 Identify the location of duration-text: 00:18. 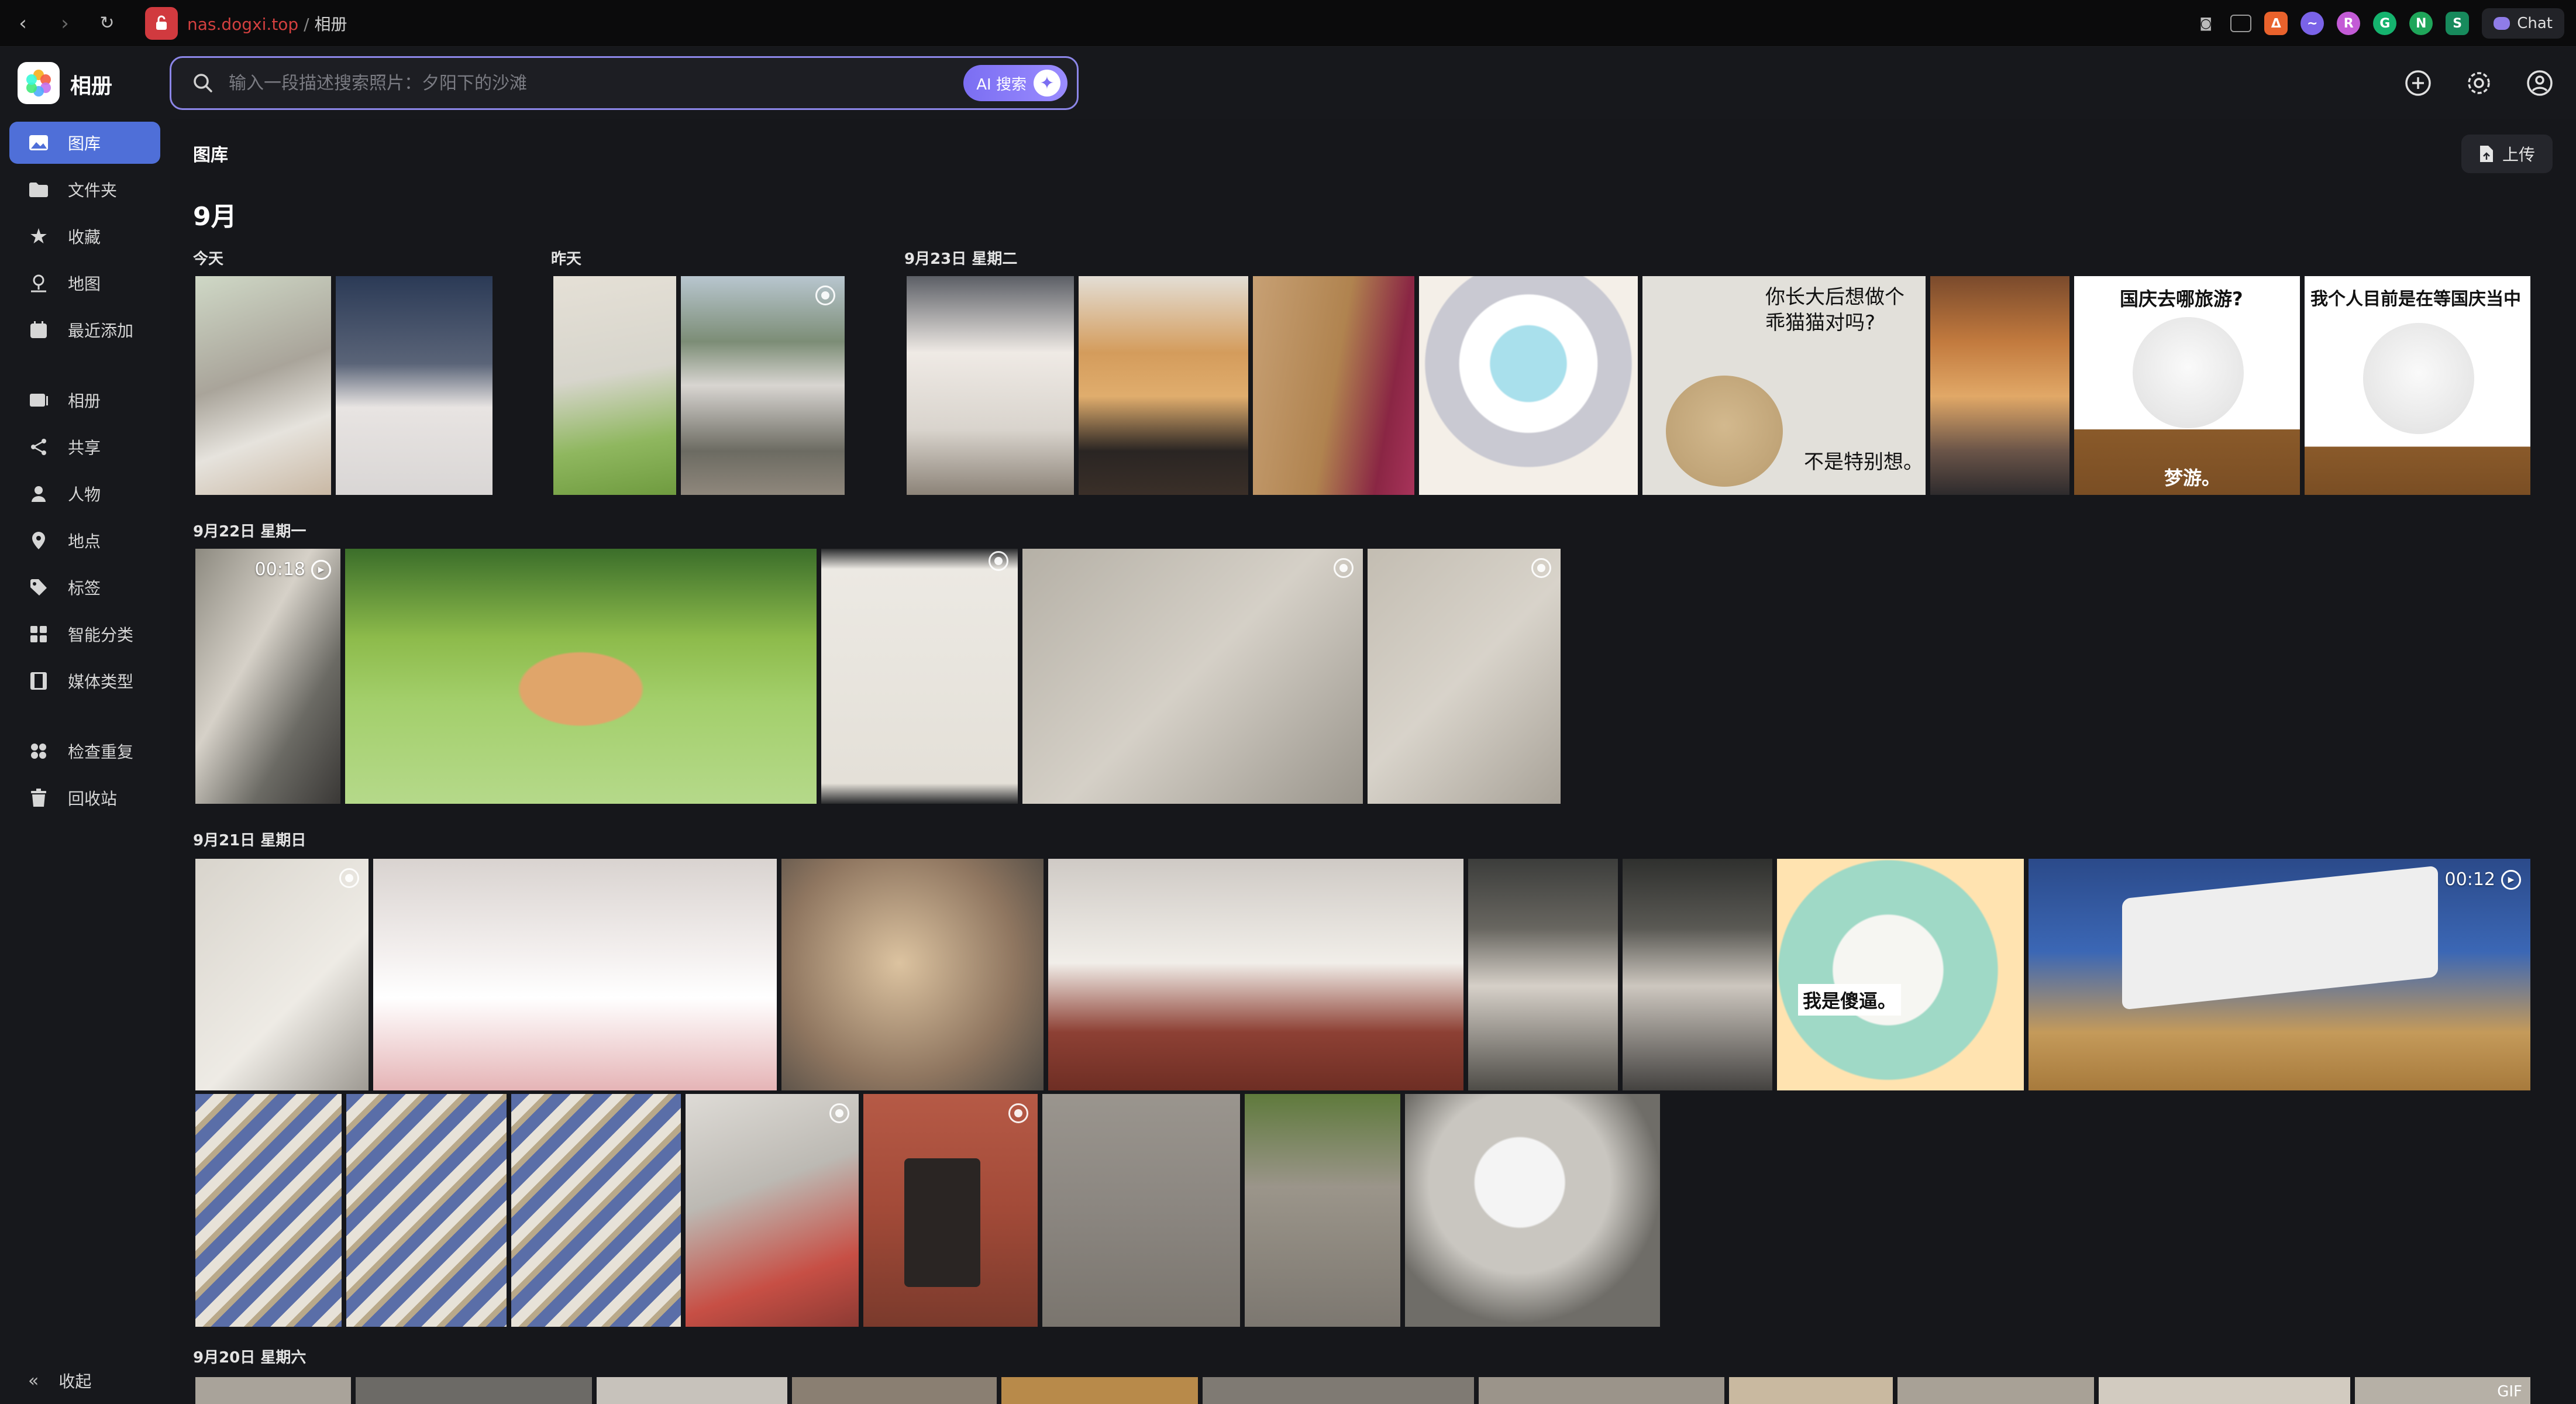
(279, 569).